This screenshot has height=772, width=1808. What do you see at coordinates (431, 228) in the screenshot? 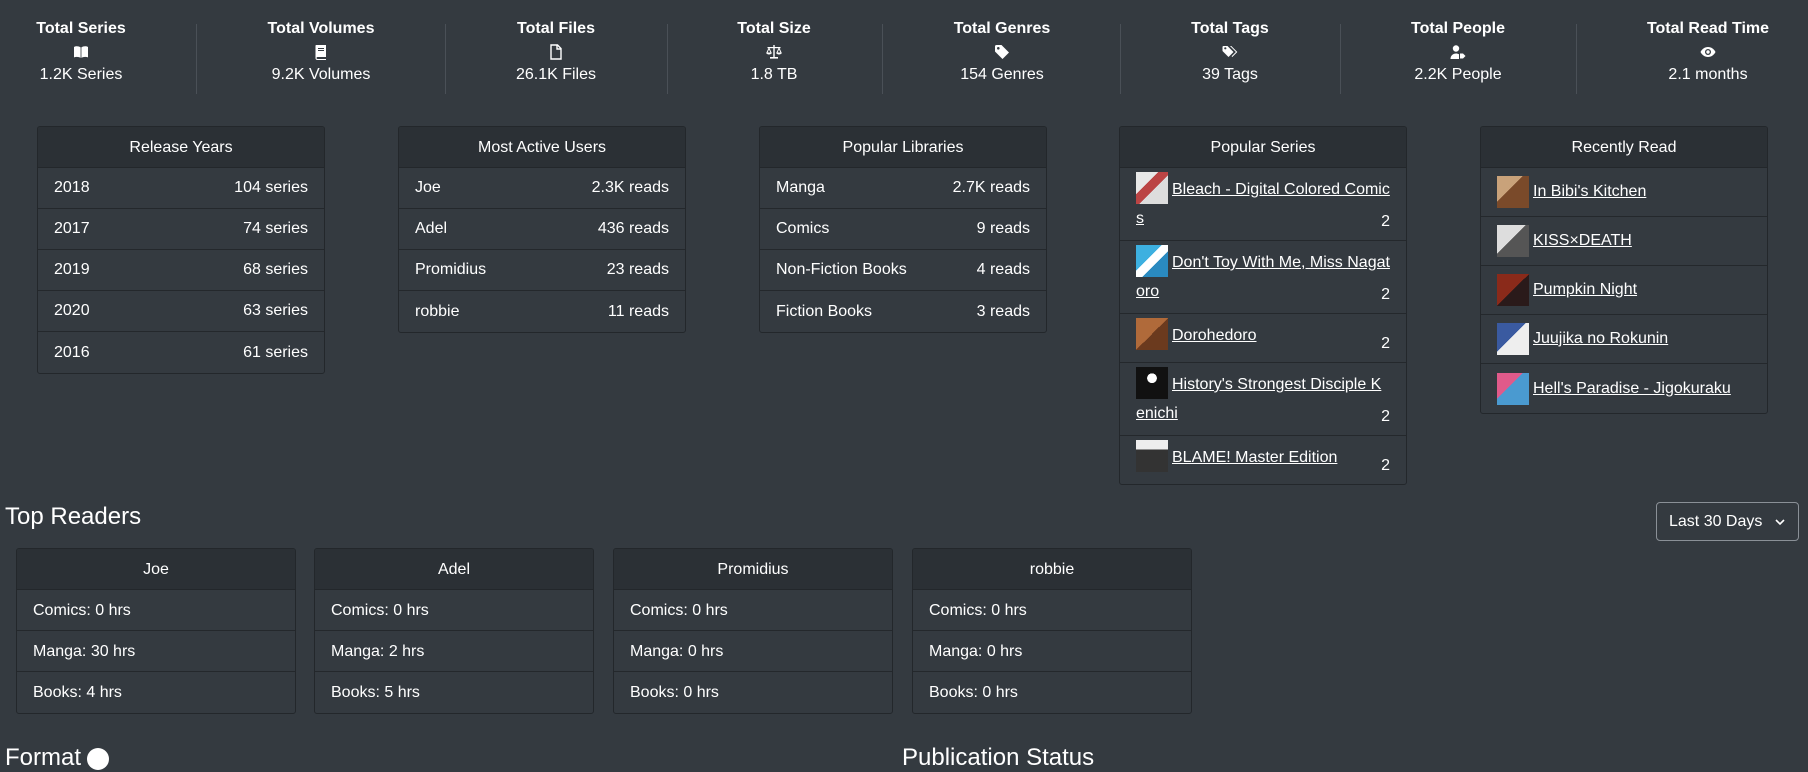
I see `user-name: Adel` at bounding box center [431, 228].